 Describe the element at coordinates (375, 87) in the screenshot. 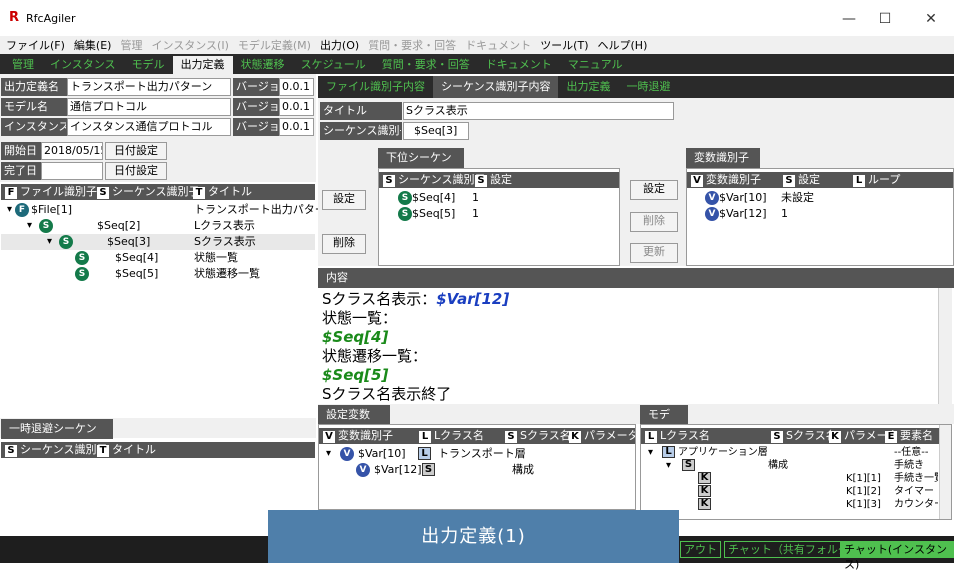

I see `sub-tab: ファイル識別子内容` at that location.